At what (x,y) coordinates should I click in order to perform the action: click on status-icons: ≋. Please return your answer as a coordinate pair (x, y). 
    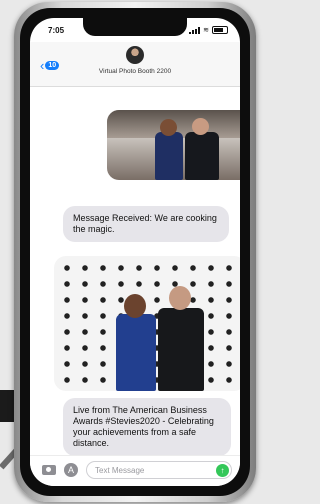
    Looking at the image, I should click on (208, 30).